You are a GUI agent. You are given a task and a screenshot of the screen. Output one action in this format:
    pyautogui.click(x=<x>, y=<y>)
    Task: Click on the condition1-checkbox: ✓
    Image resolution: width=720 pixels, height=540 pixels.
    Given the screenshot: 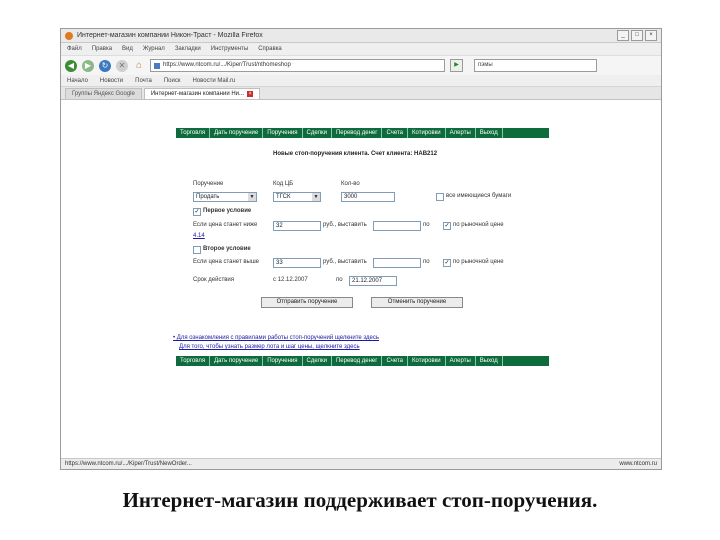 What is the action you would take?
    pyautogui.click(x=197, y=212)
    